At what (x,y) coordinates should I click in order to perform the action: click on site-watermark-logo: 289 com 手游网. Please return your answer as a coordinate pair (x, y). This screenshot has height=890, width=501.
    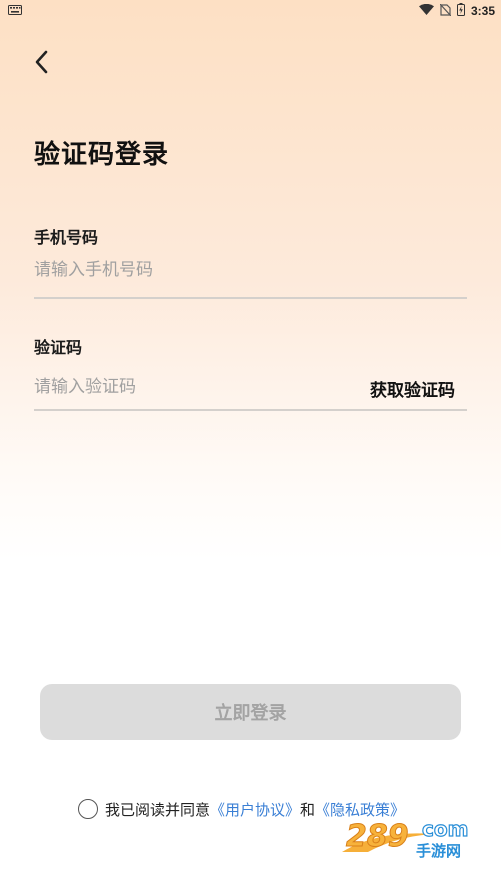
    Looking at the image, I should click on (413, 842).